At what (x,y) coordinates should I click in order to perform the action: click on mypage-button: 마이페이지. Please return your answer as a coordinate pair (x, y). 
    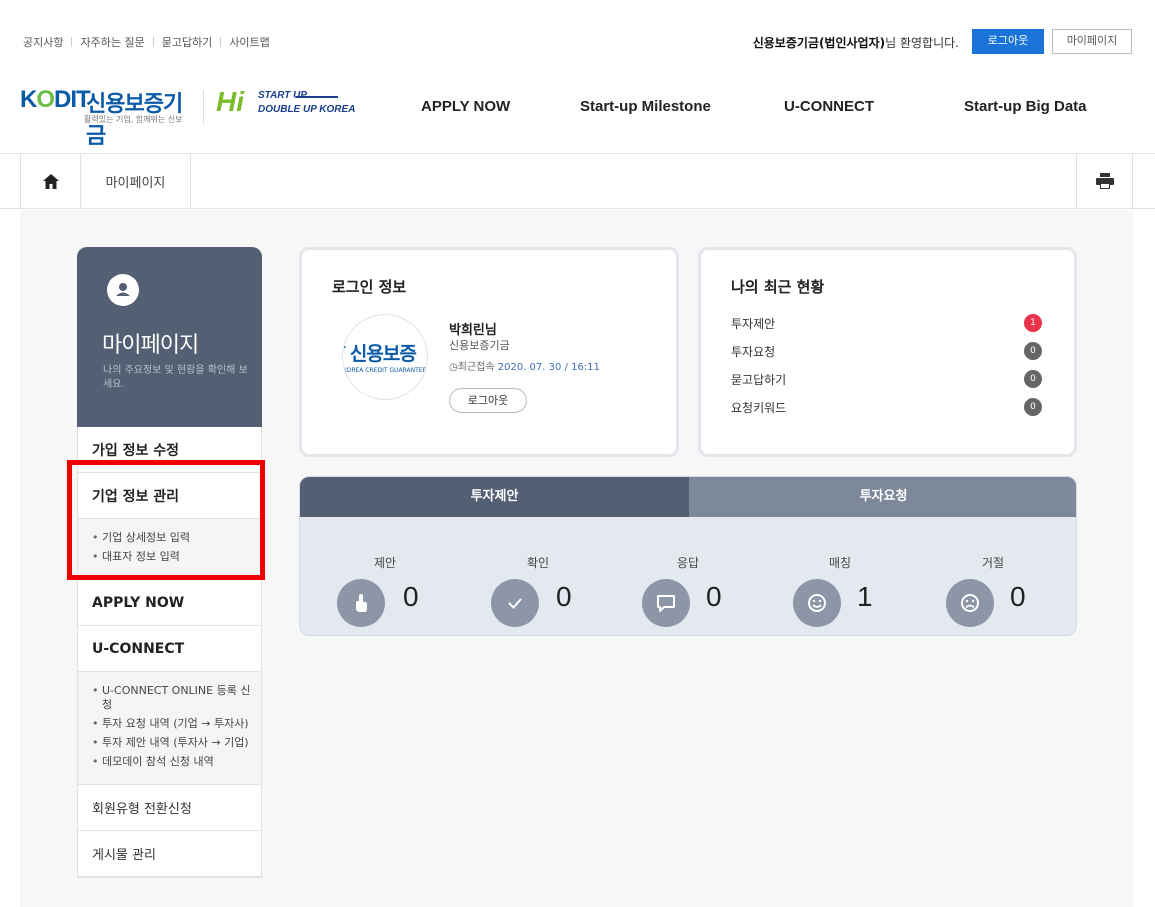
    Looking at the image, I should click on (1092, 41).